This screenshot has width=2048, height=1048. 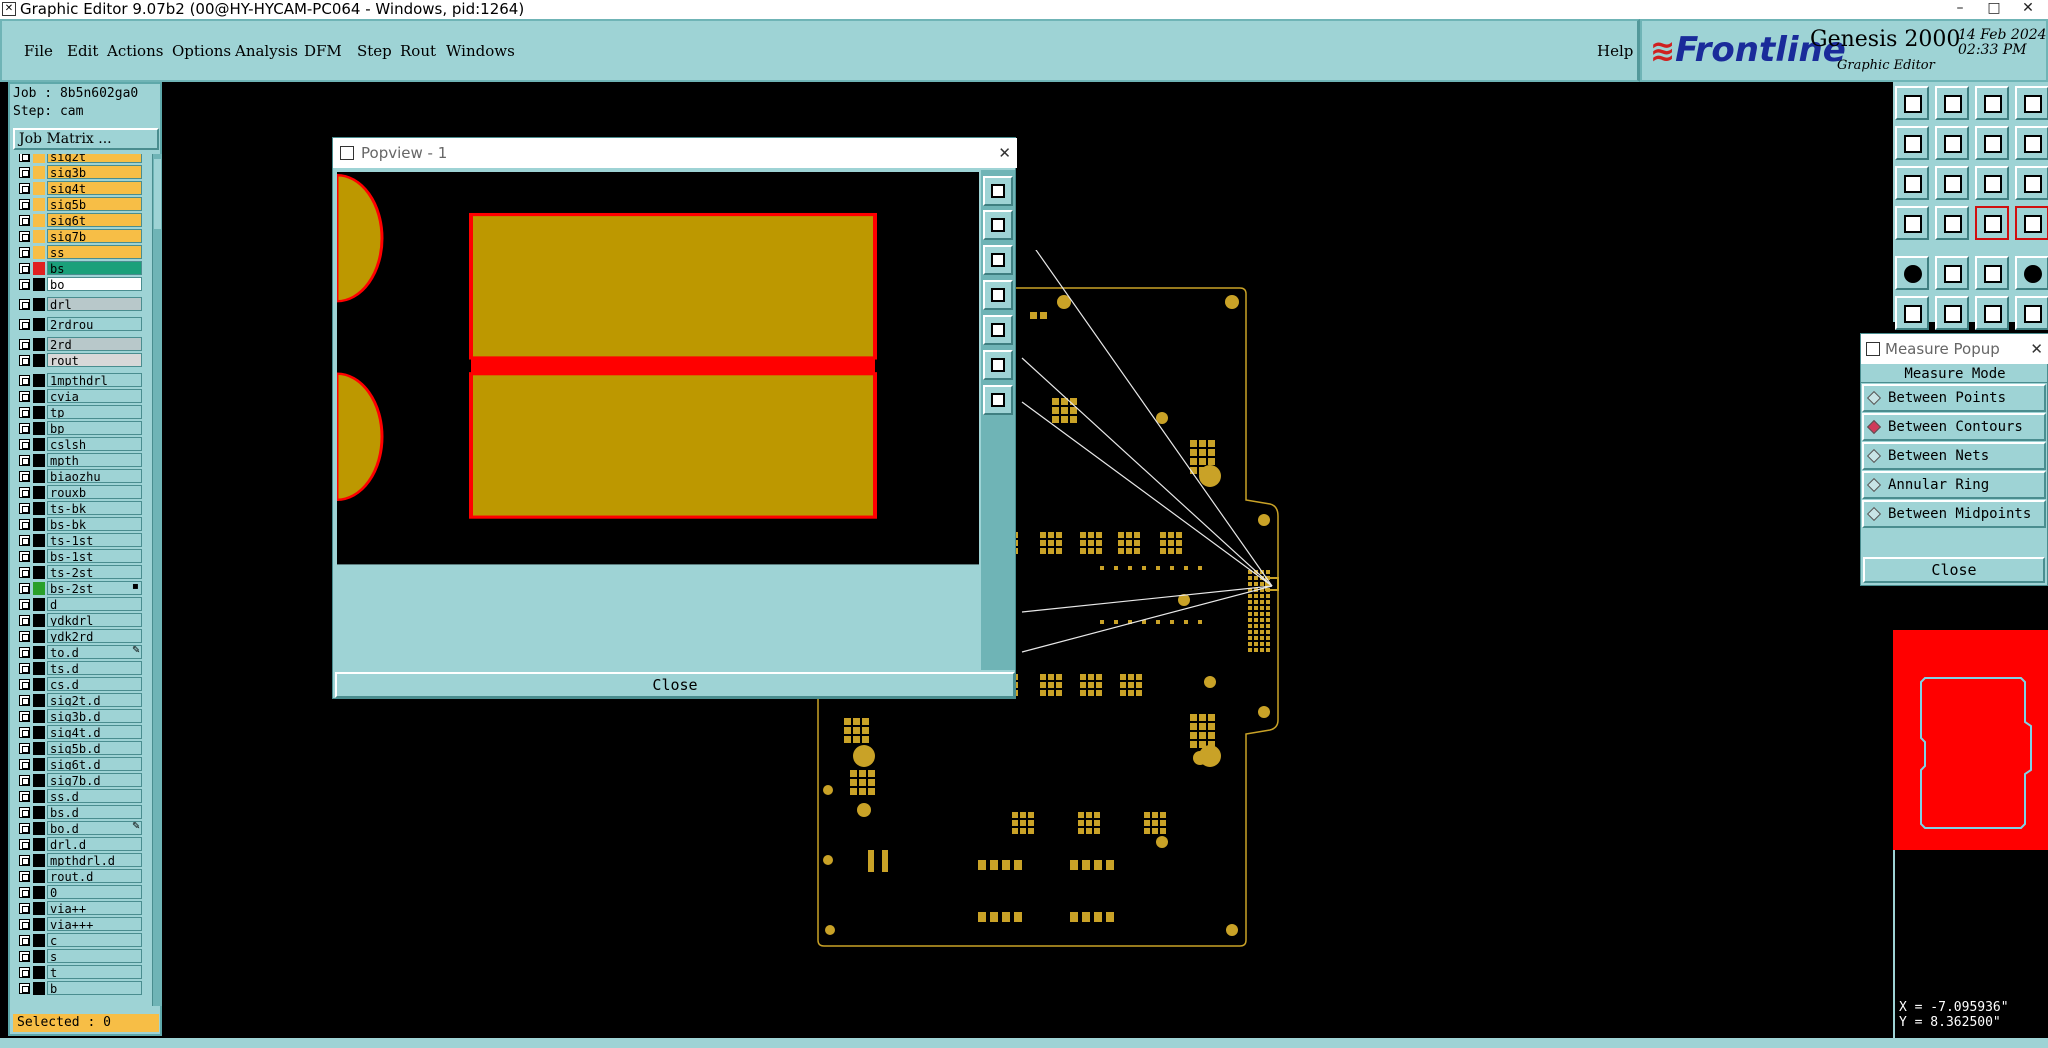 What do you see at coordinates (80, 252) in the screenshot?
I see `layer-row: ss` at bounding box center [80, 252].